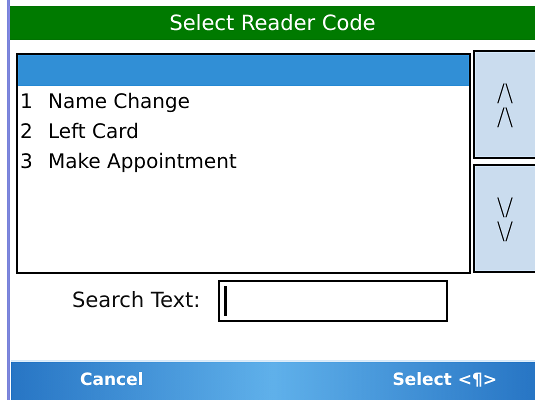  Describe the element at coordinates (142, 161) in the screenshot. I see `item-label: Make Appointment` at that location.